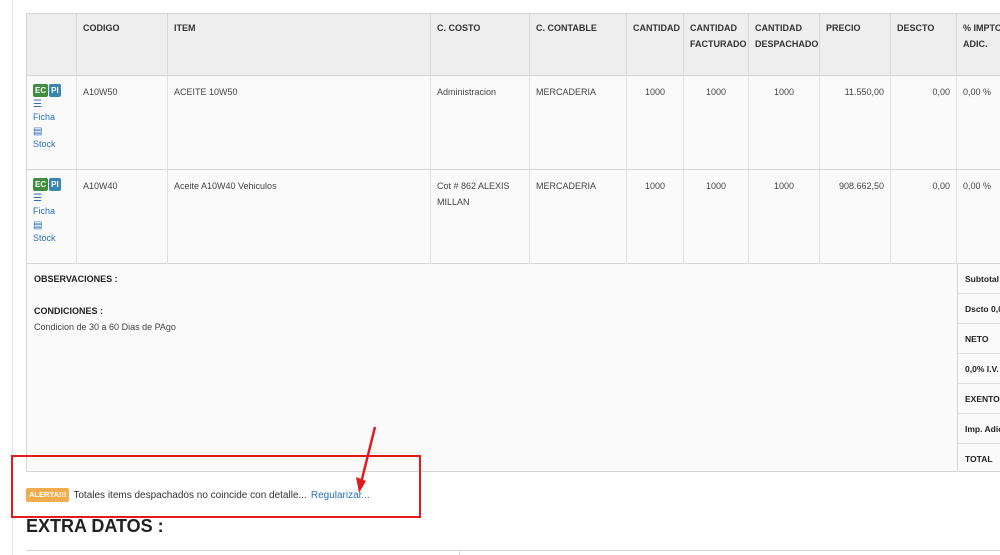 Image resolution: width=1000 pixels, height=555 pixels. I want to click on cell-codigo: A10W40, so click(122, 217).